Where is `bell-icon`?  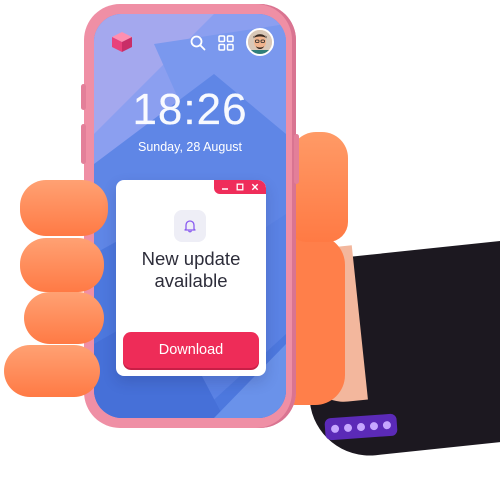
bell-icon is located at coordinates (190, 226).